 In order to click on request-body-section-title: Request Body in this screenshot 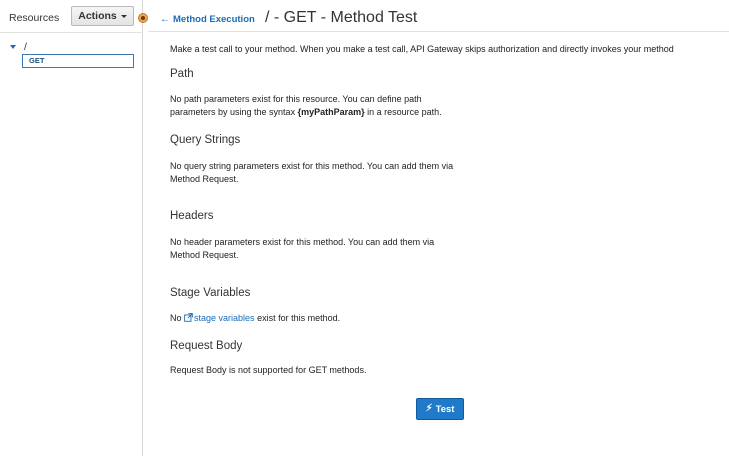, I will do `click(206, 346)`.